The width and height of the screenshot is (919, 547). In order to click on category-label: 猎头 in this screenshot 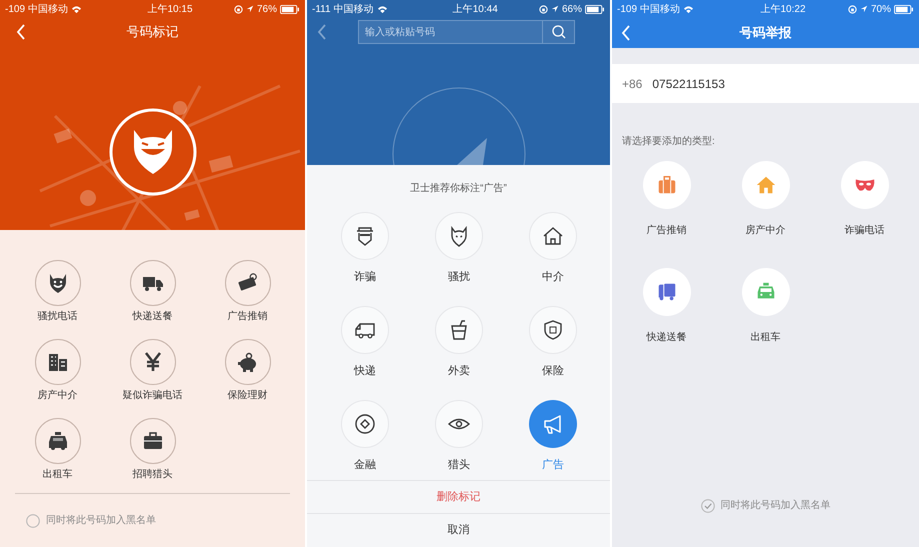, I will do `click(459, 465)`.